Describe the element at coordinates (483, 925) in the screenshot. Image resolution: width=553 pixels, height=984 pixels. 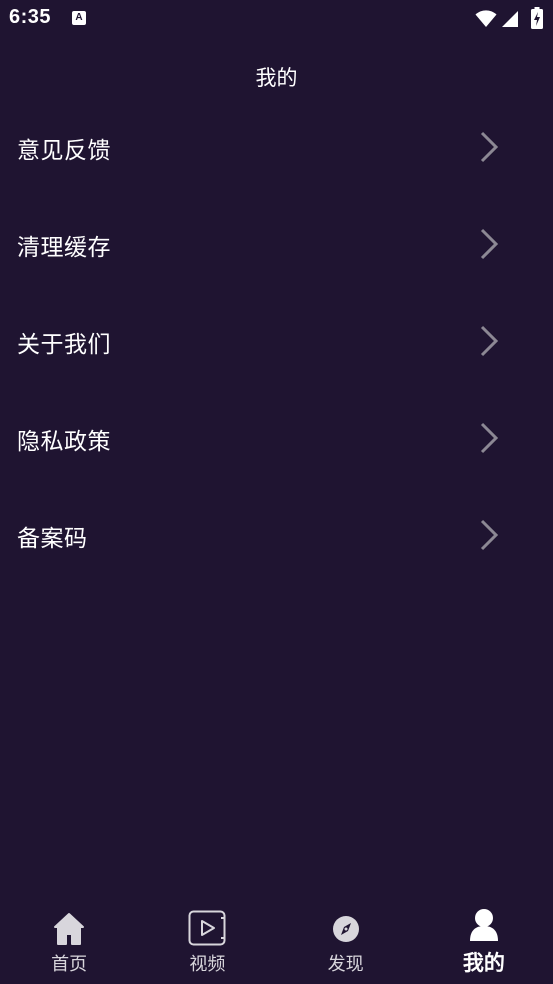
I see `profile-icon` at that location.